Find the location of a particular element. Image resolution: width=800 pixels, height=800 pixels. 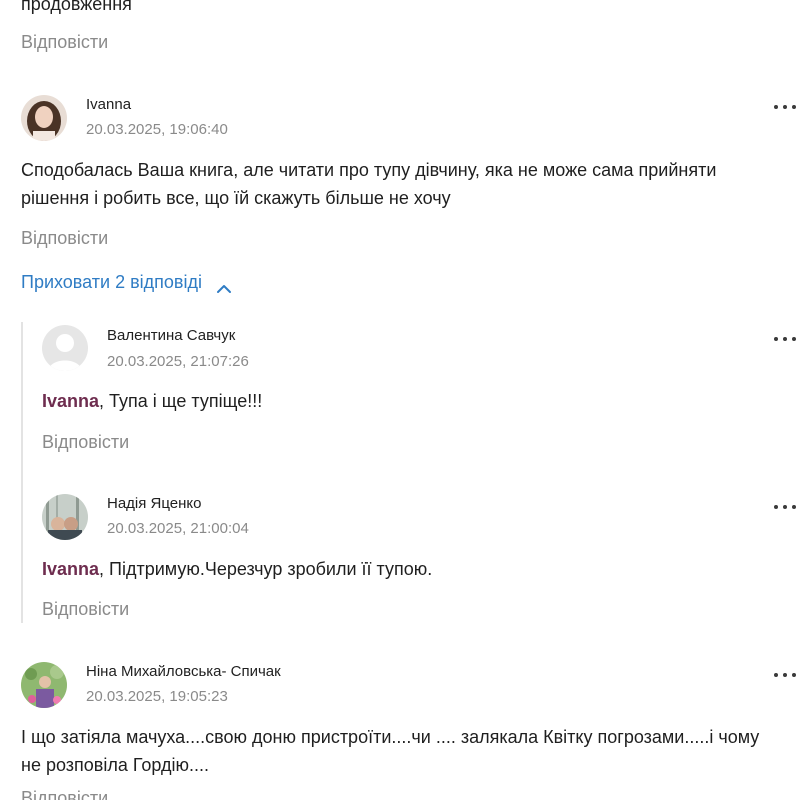

hide-replies-toggle: Приховати 2 відповіді is located at coordinates (126, 282).